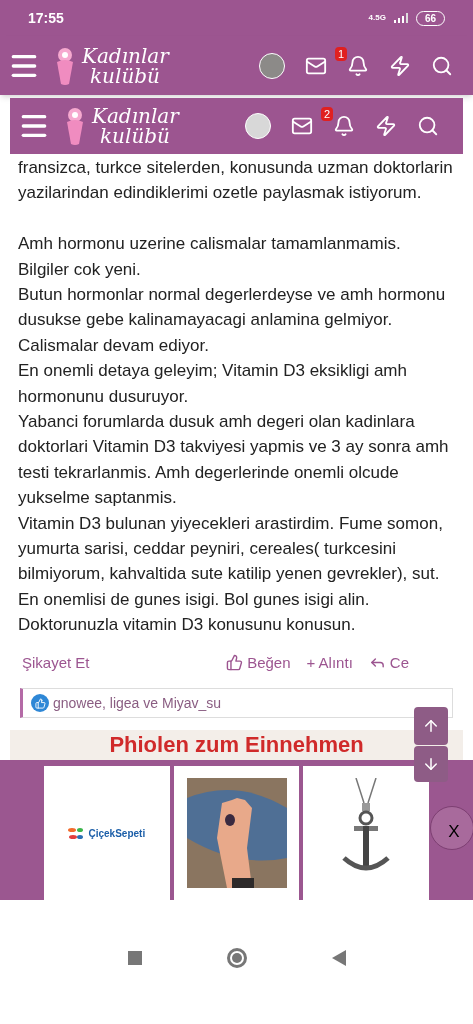  What do you see at coordinates (236, 181) in the screenshot?
I see `post-text: fransizca, turkce sitelerden, konusunda uzman doktorlarin yazilarindan edindiklerimi ozetle paylasmak istiyorum.` at bounding box center [236, 181].